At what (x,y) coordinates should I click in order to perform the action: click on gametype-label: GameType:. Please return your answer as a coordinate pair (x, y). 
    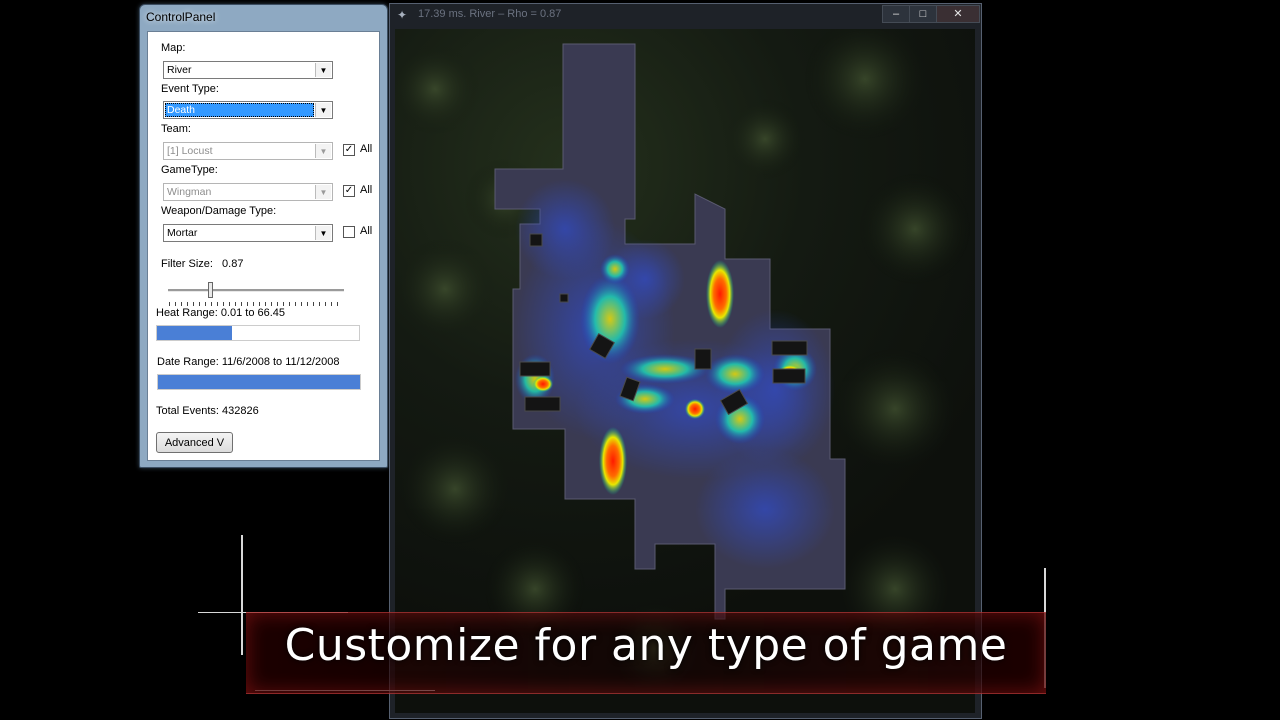
    Looking at the image, I should click on (189, 170).